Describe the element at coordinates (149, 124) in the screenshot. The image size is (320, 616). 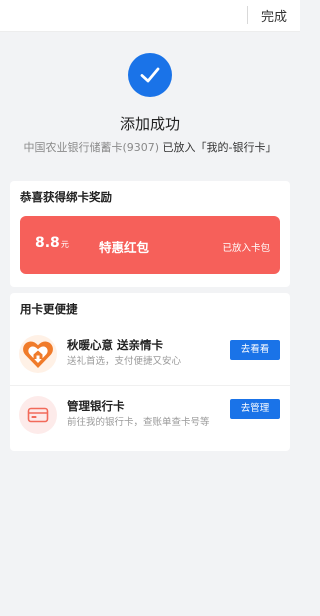
I see `success-title: 添加成功` at that location.